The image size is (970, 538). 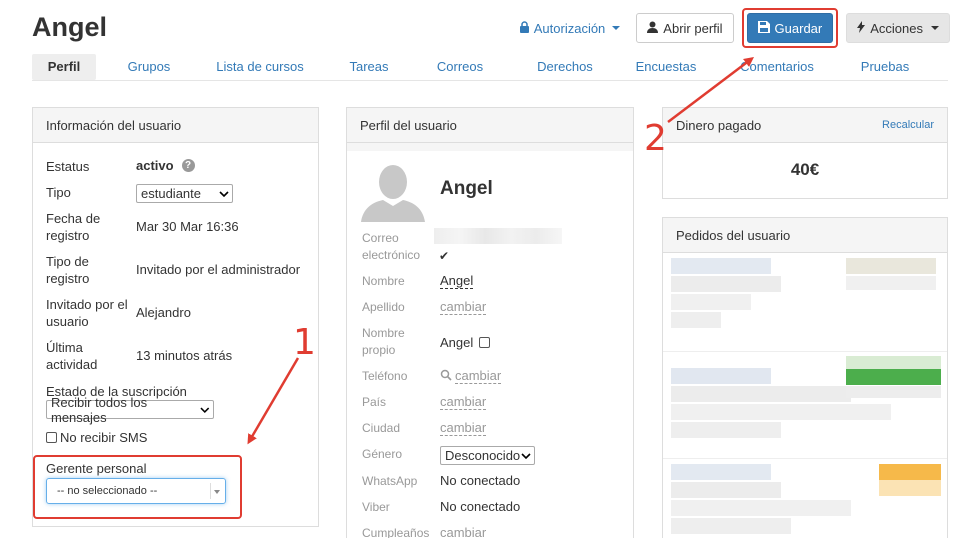 I want to click on invited-by-value: Alejandro, so click(x=163, y=312).